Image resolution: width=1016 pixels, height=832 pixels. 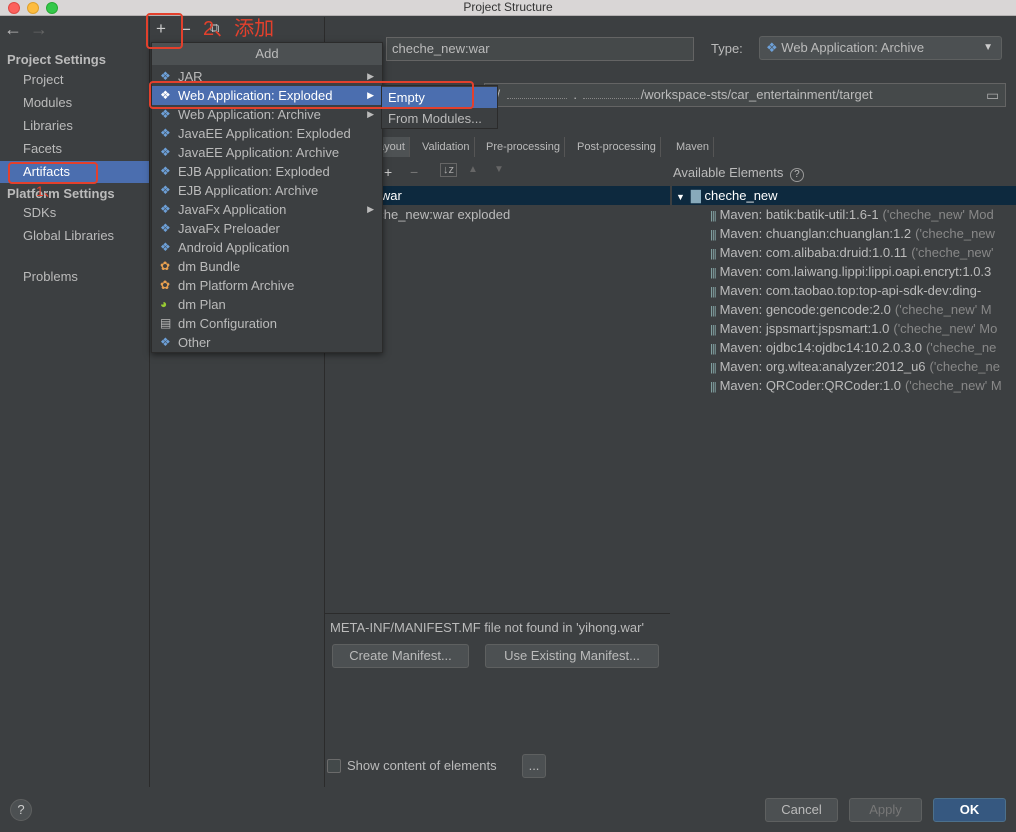 I want to click on library-name: Maven: chuanglan:chuanglan:1.2, so click(x=815, y=233).